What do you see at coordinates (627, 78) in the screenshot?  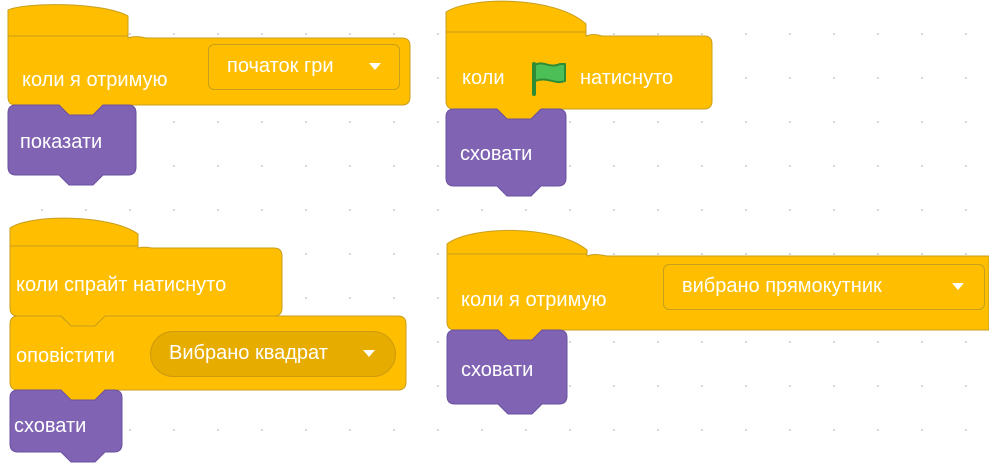 I see `clicked-label: натиснуто` at bounding box center [627, 78].